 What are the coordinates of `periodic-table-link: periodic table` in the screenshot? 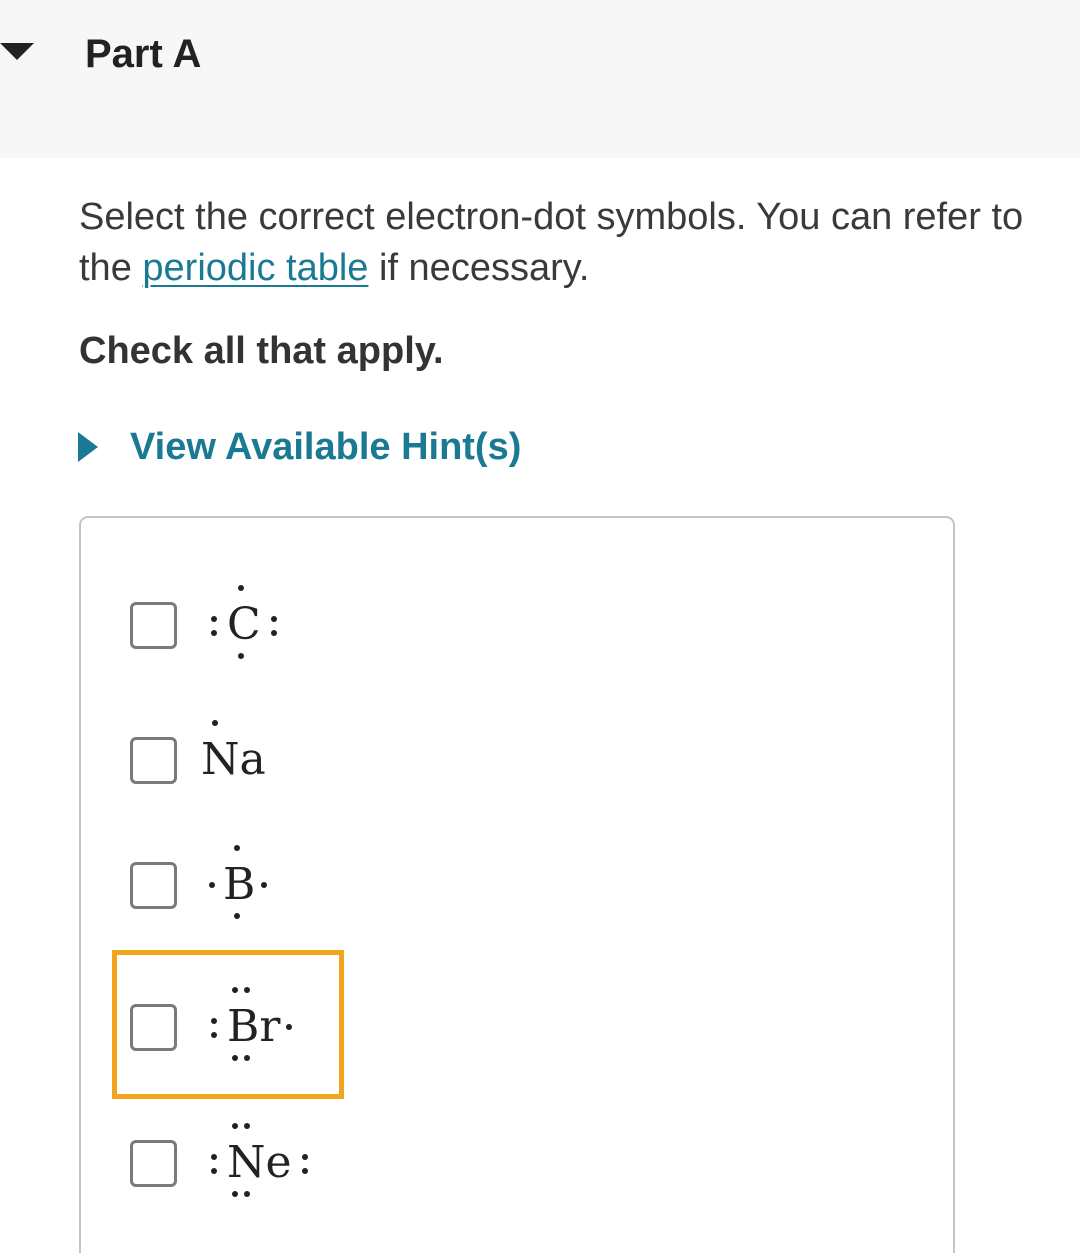 It's located at (255, 268).